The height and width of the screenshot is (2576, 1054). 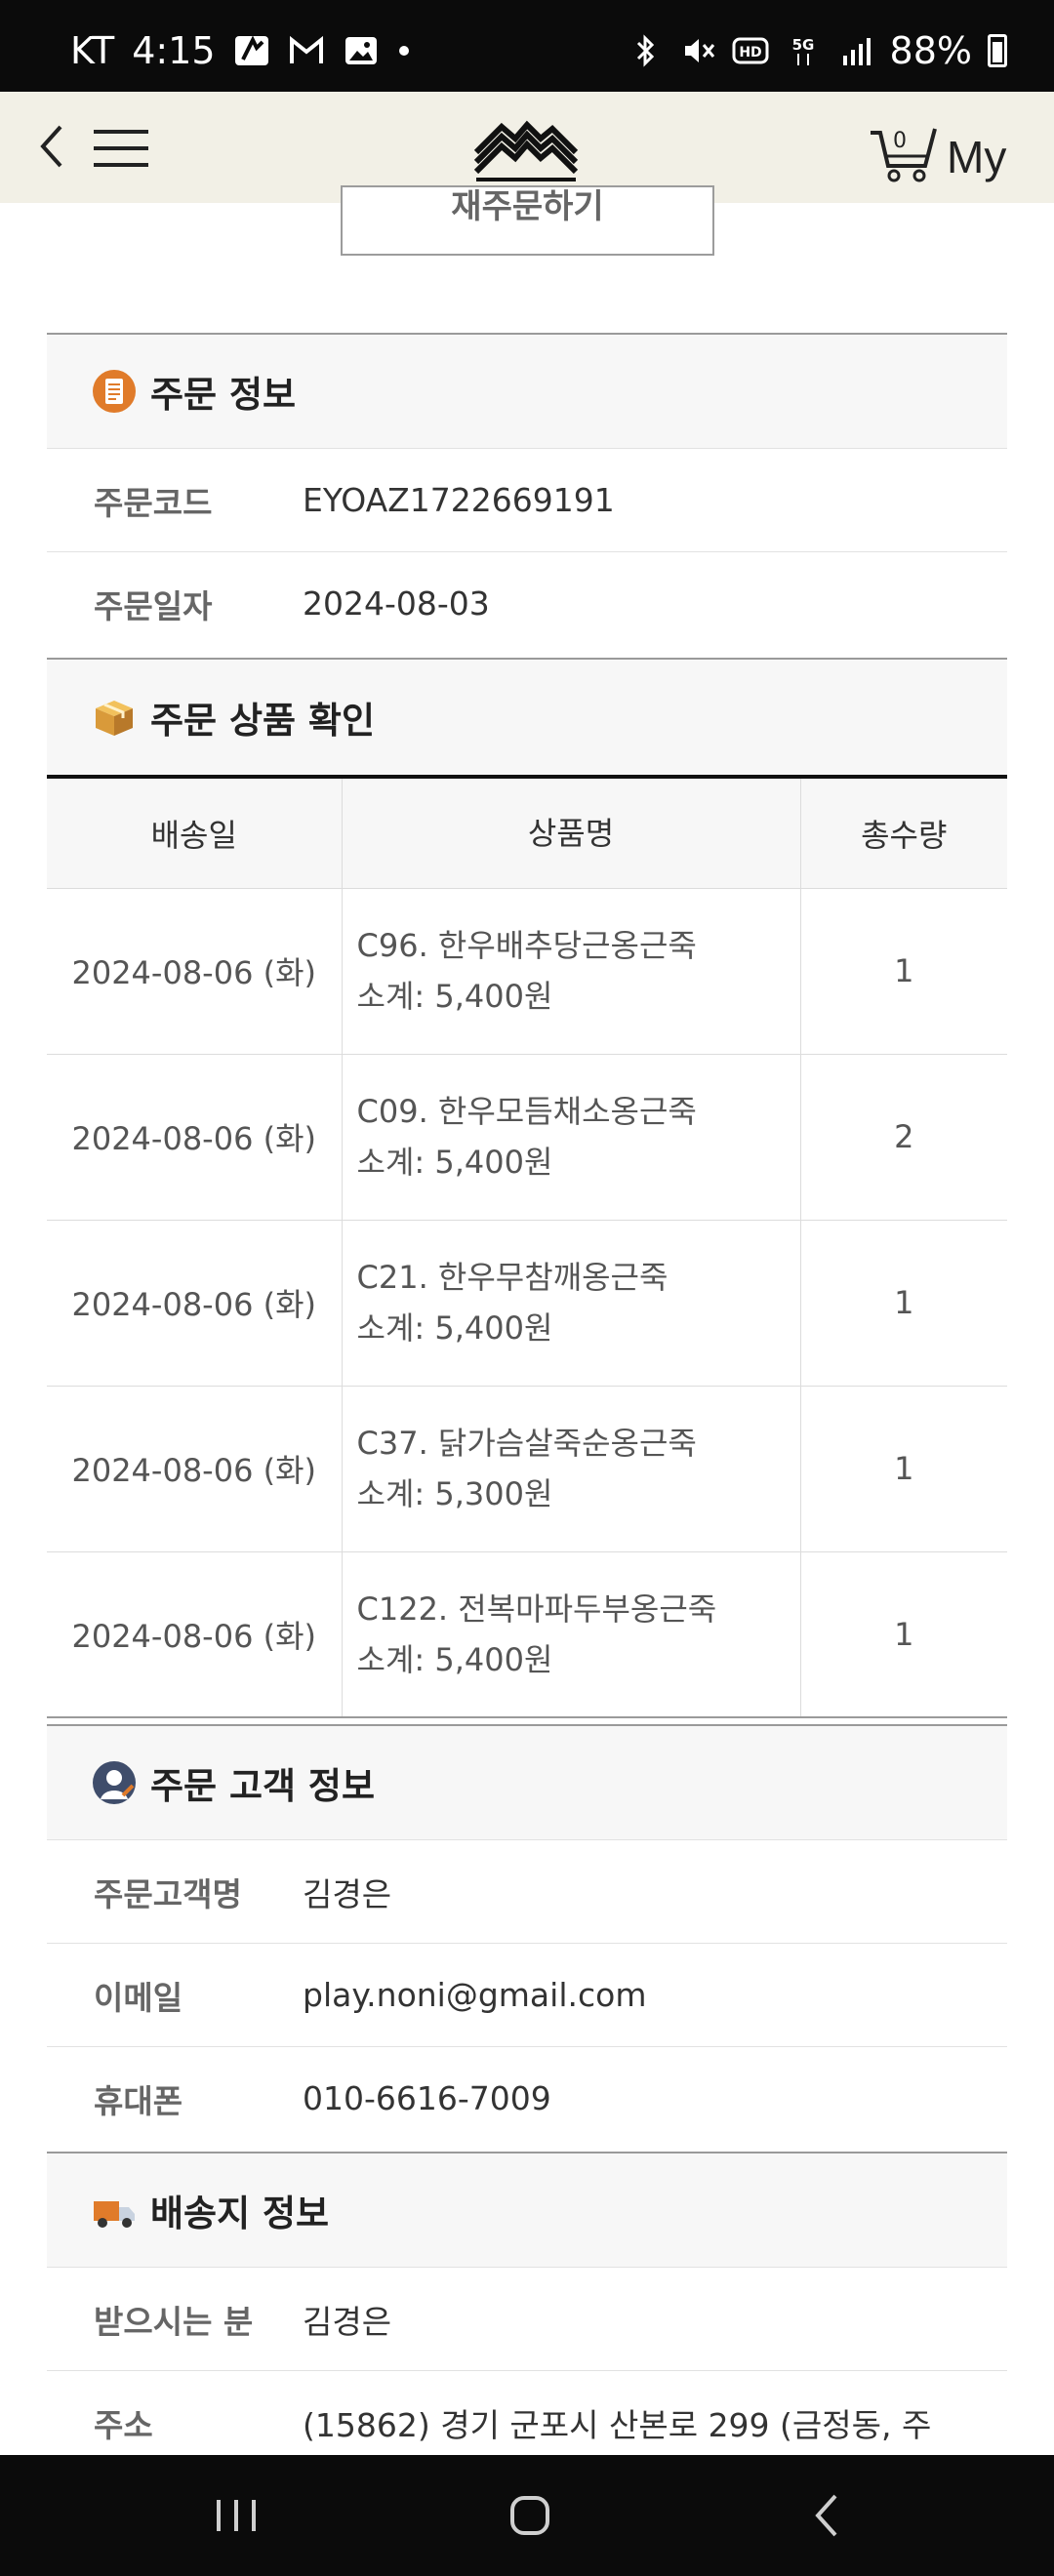 I want to click on order-info-header: 주문 정보, so click(x=527, y=390).